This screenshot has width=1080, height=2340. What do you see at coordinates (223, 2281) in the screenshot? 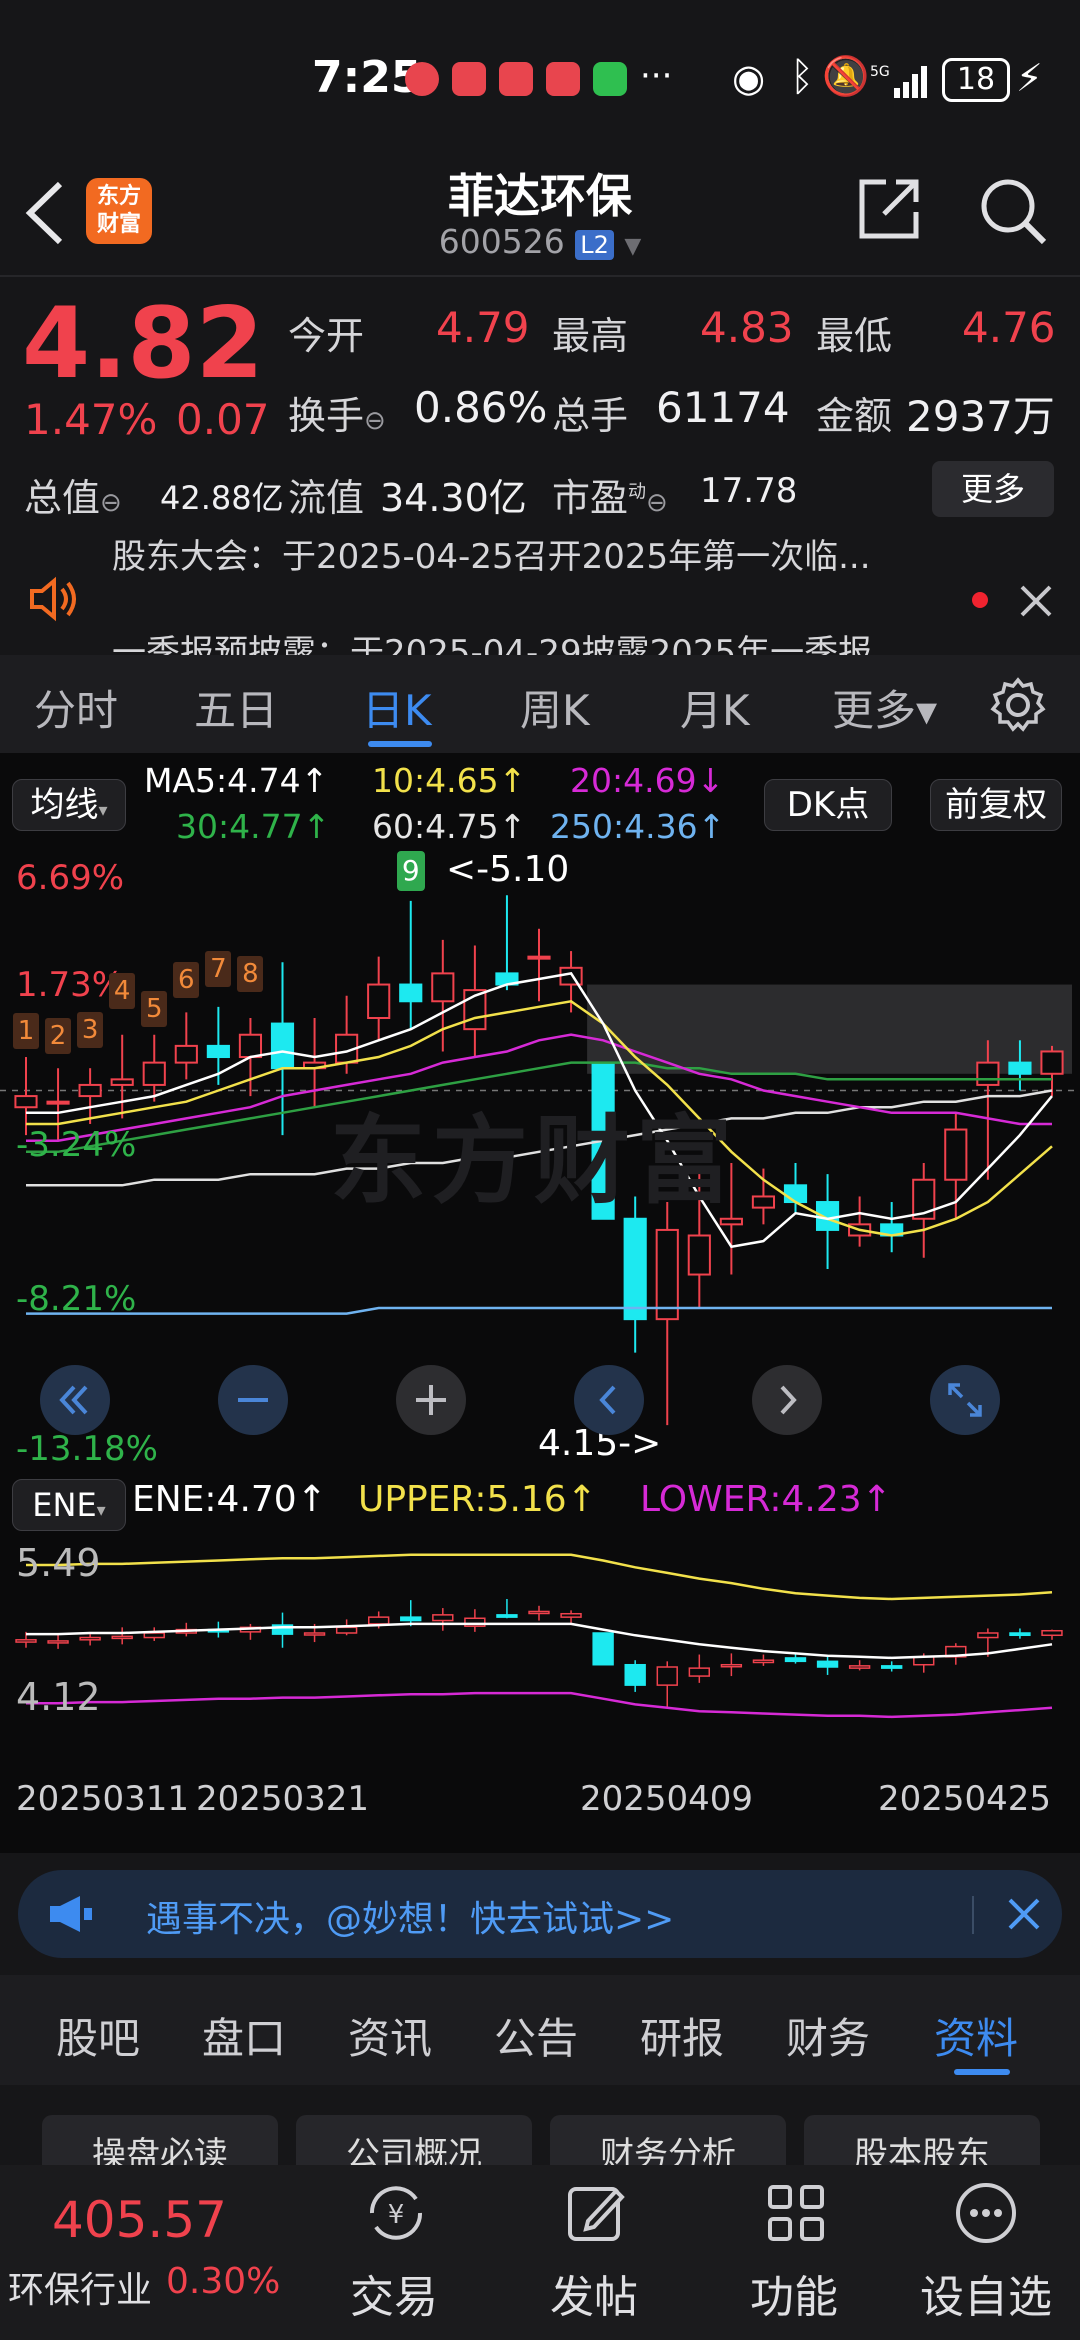
I see `industry-index-change: 0.30%` at bounding box center [223, 2281].